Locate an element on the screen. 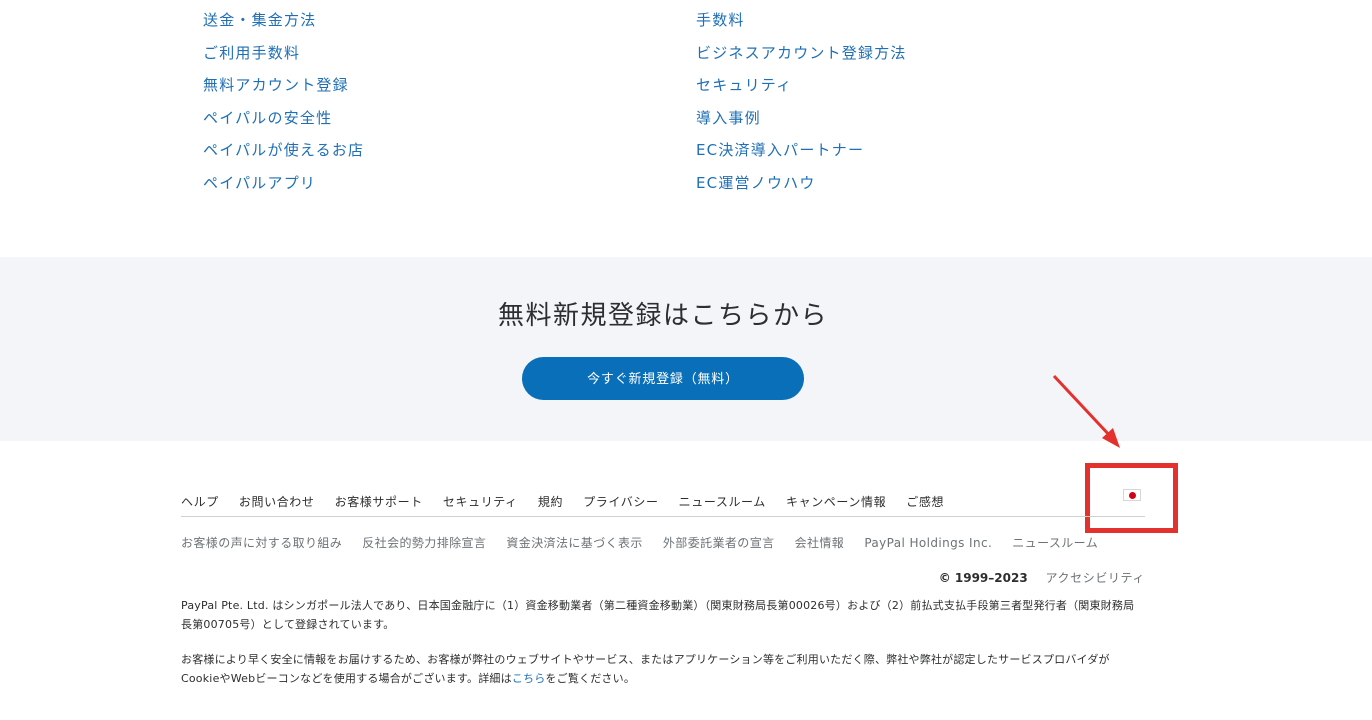 This screenshot has height=720, width=1372. footer-link-support: お客様サポート is located at coordinates (379, 501).